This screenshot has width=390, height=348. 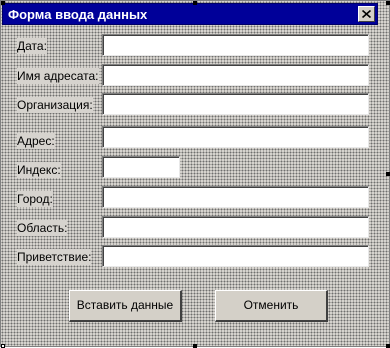 What do you see at coordinates (235, 45) in the screenshot?
I see `date-field` at bounding box center [235, 45].